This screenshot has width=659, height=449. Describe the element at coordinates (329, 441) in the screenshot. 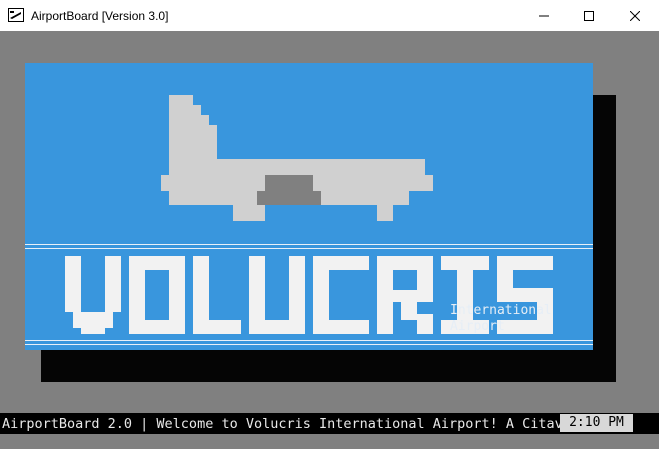

I see `console-bottom` at that location.